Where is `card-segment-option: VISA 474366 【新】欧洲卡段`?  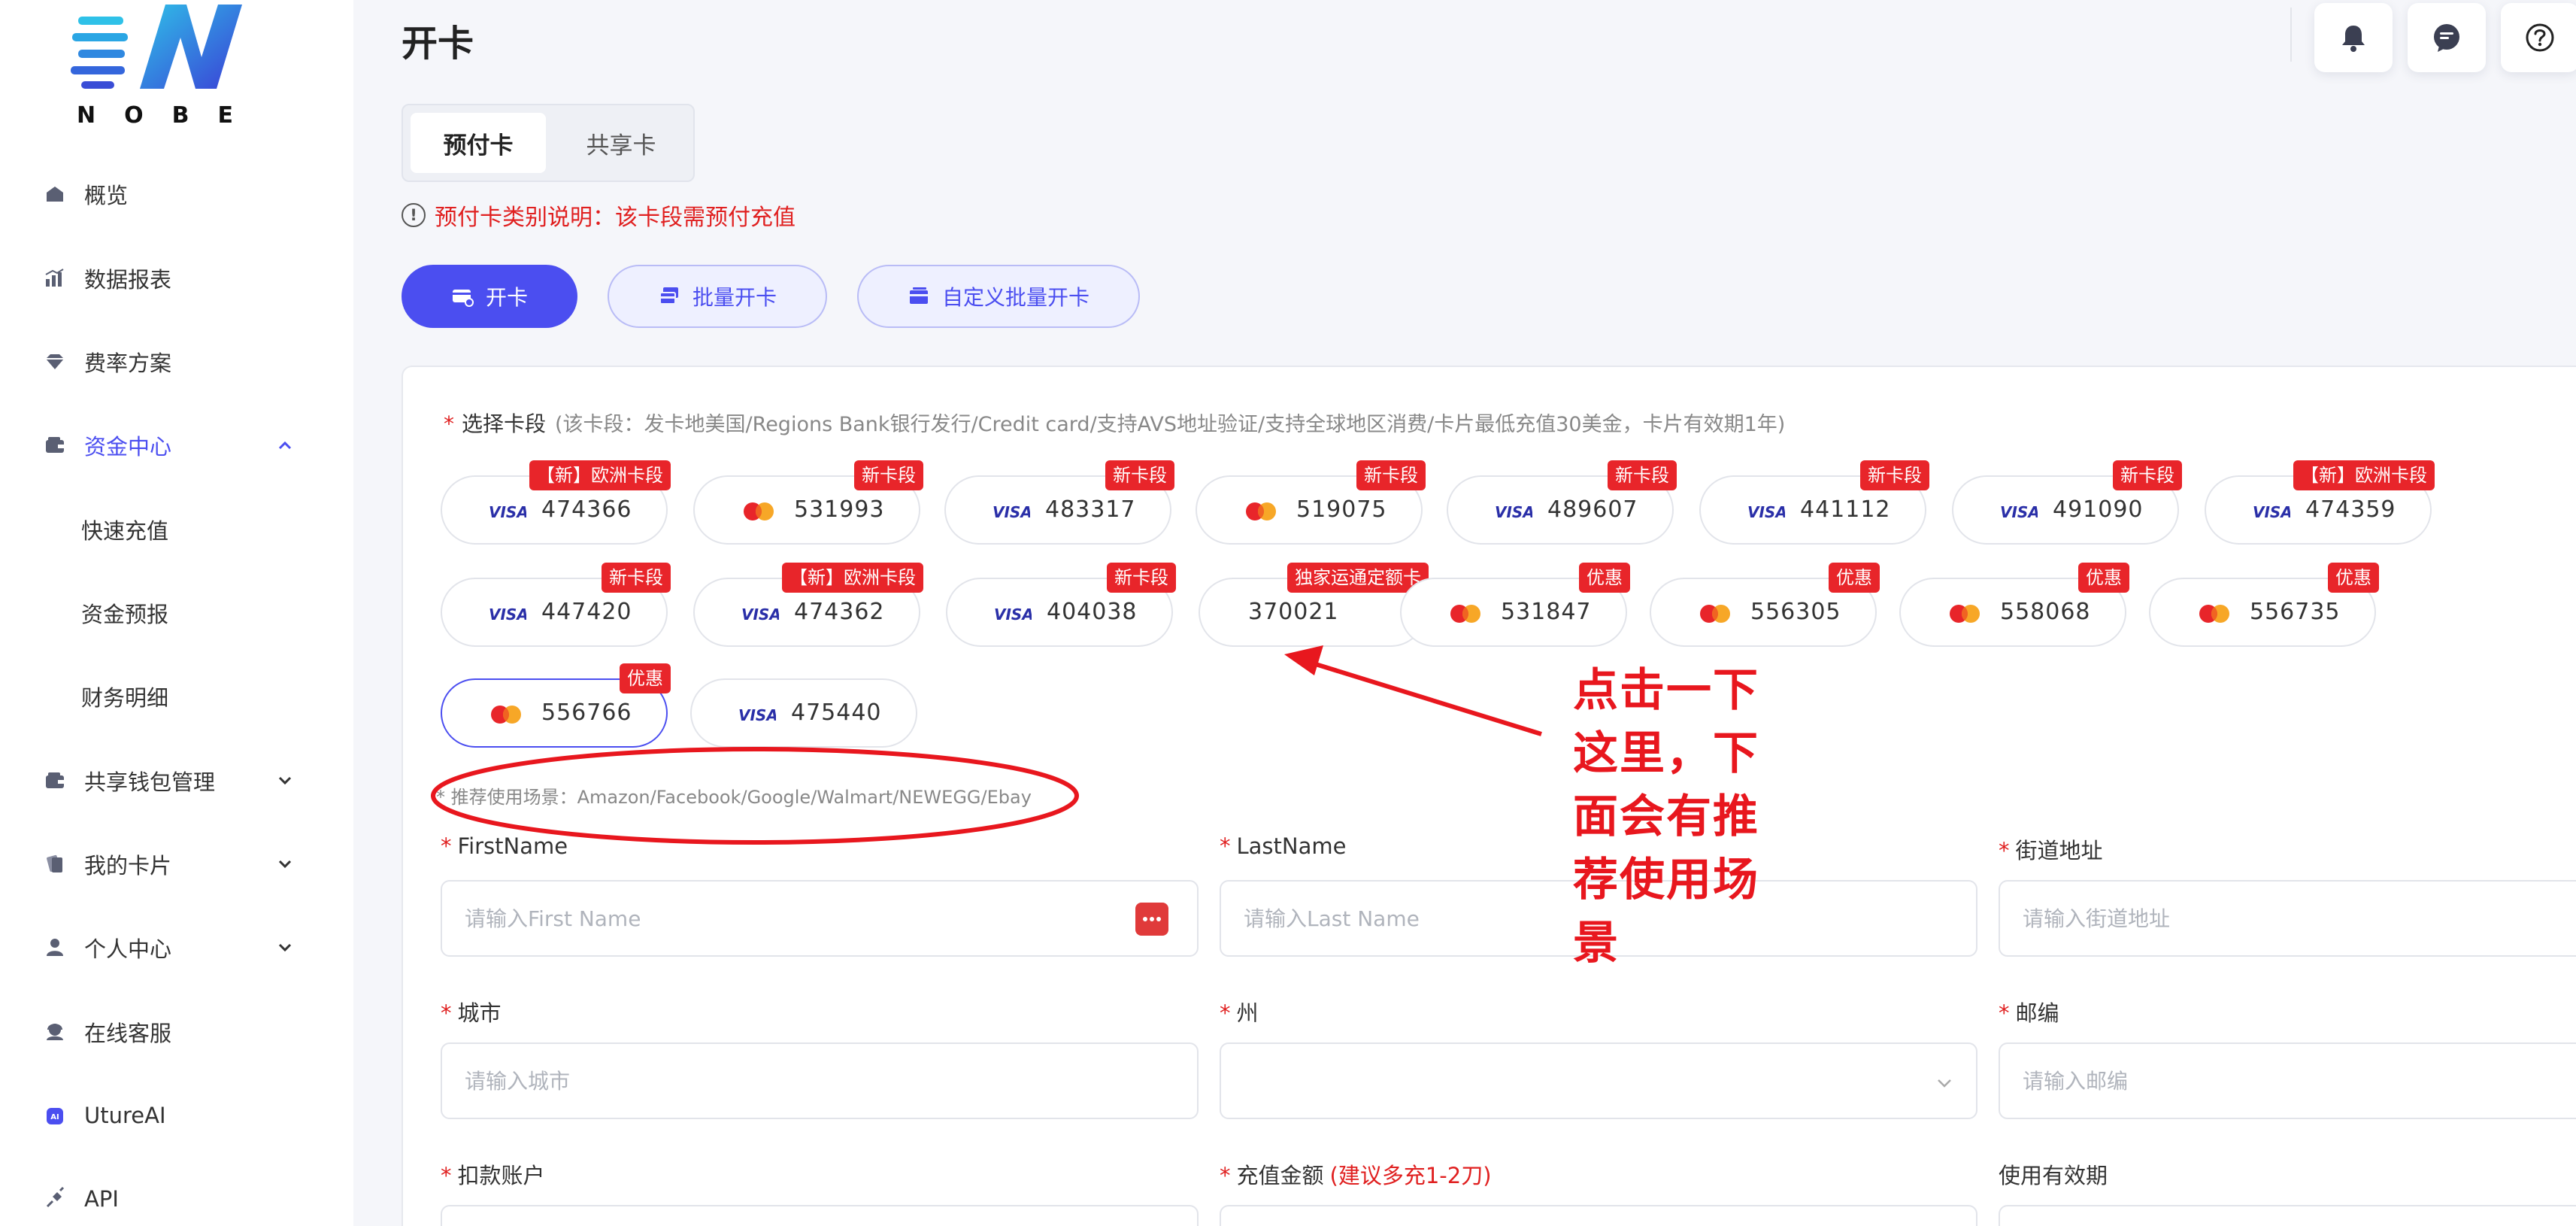
card-segment-option: VISA 474366 【新】欧洲卡段 is located at coordinates (556, 502).